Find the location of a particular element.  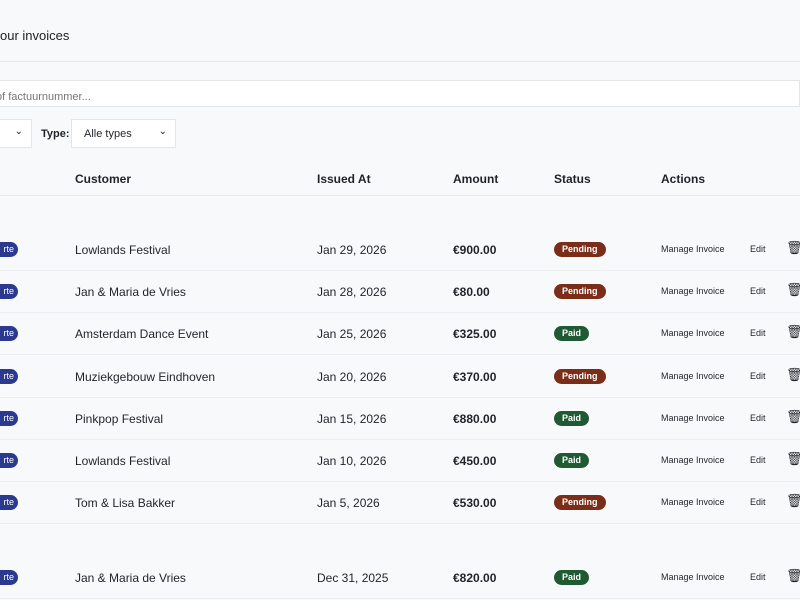

issued-cell: Jan 20, 2026 is located at coordinates (352, 377).